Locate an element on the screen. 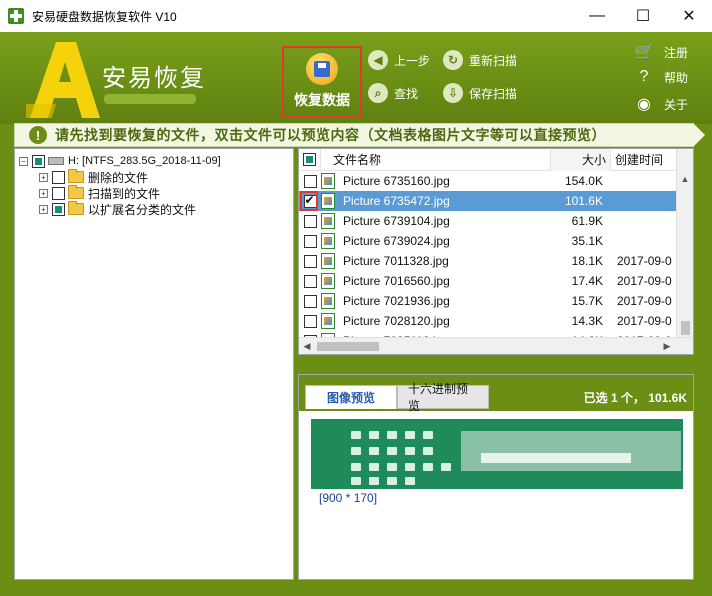  rescan-button: ↻ 重新扫描 is located at coordinates (480, 60).